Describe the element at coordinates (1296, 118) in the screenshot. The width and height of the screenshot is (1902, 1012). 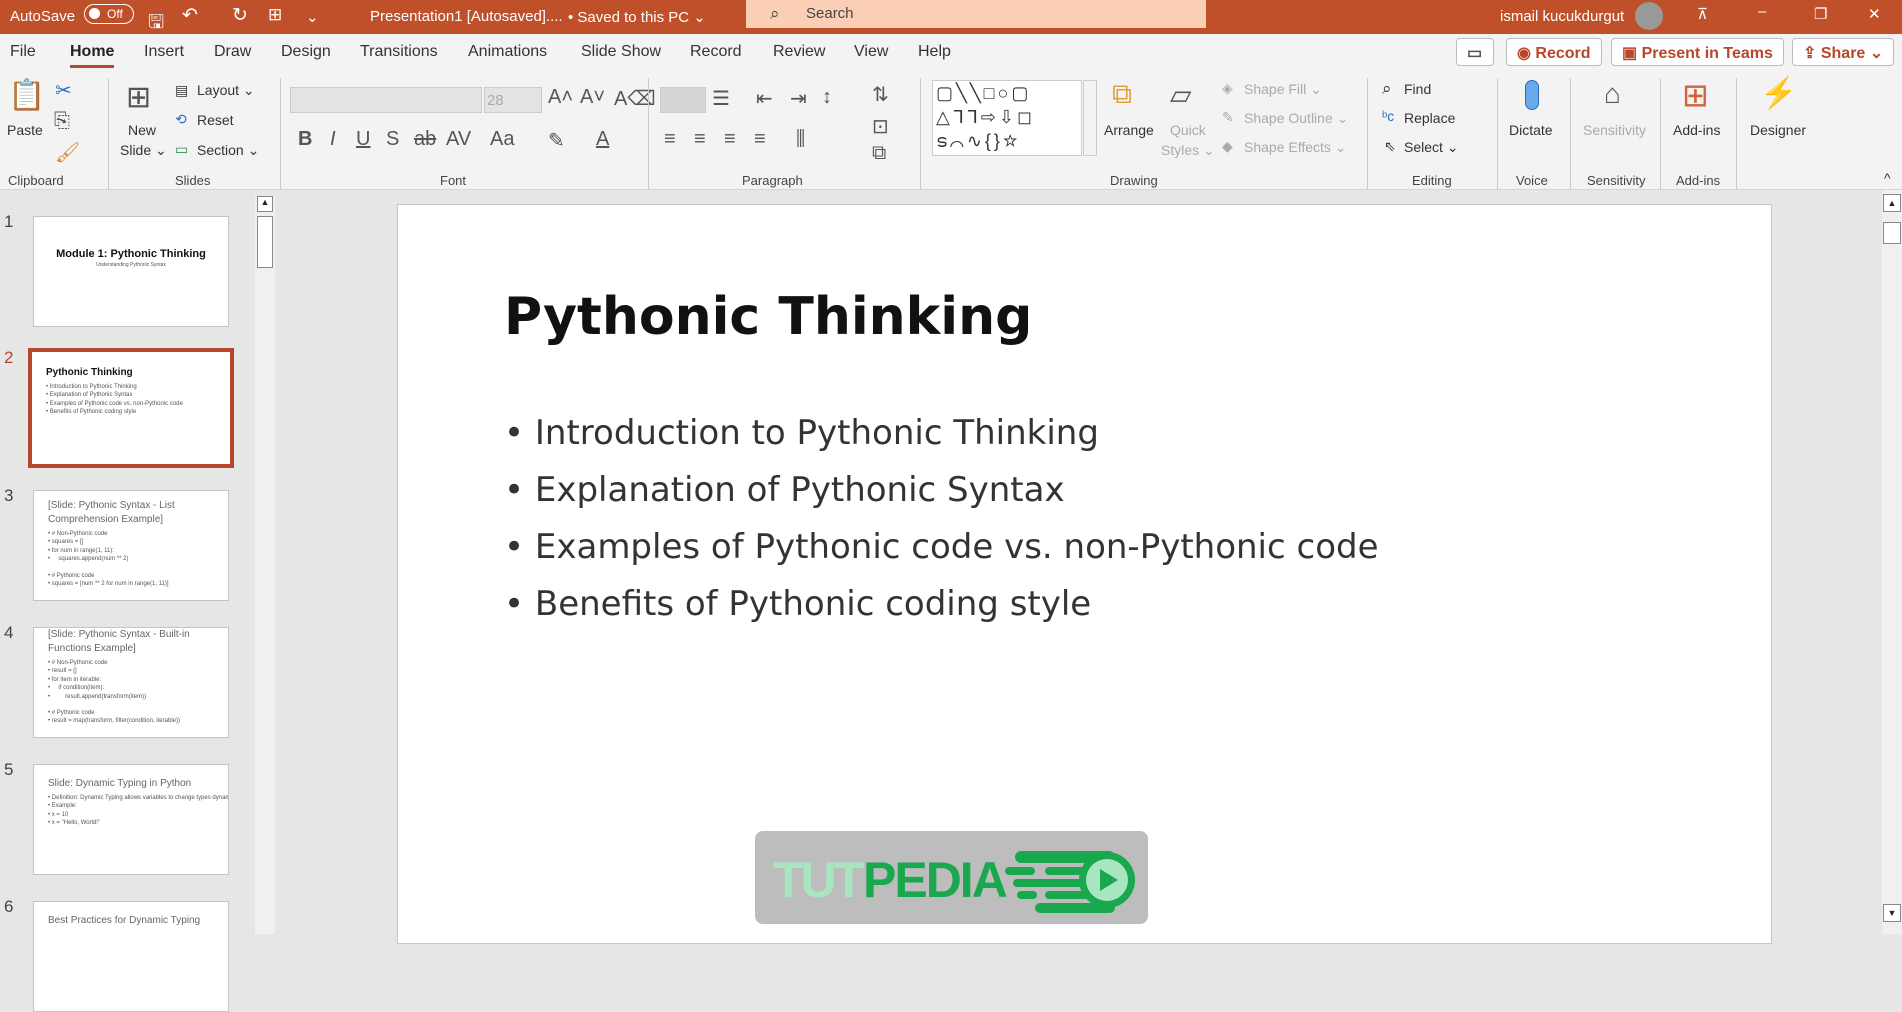
I see `shape-outline-button: Shape Outline ⌄` at that location.